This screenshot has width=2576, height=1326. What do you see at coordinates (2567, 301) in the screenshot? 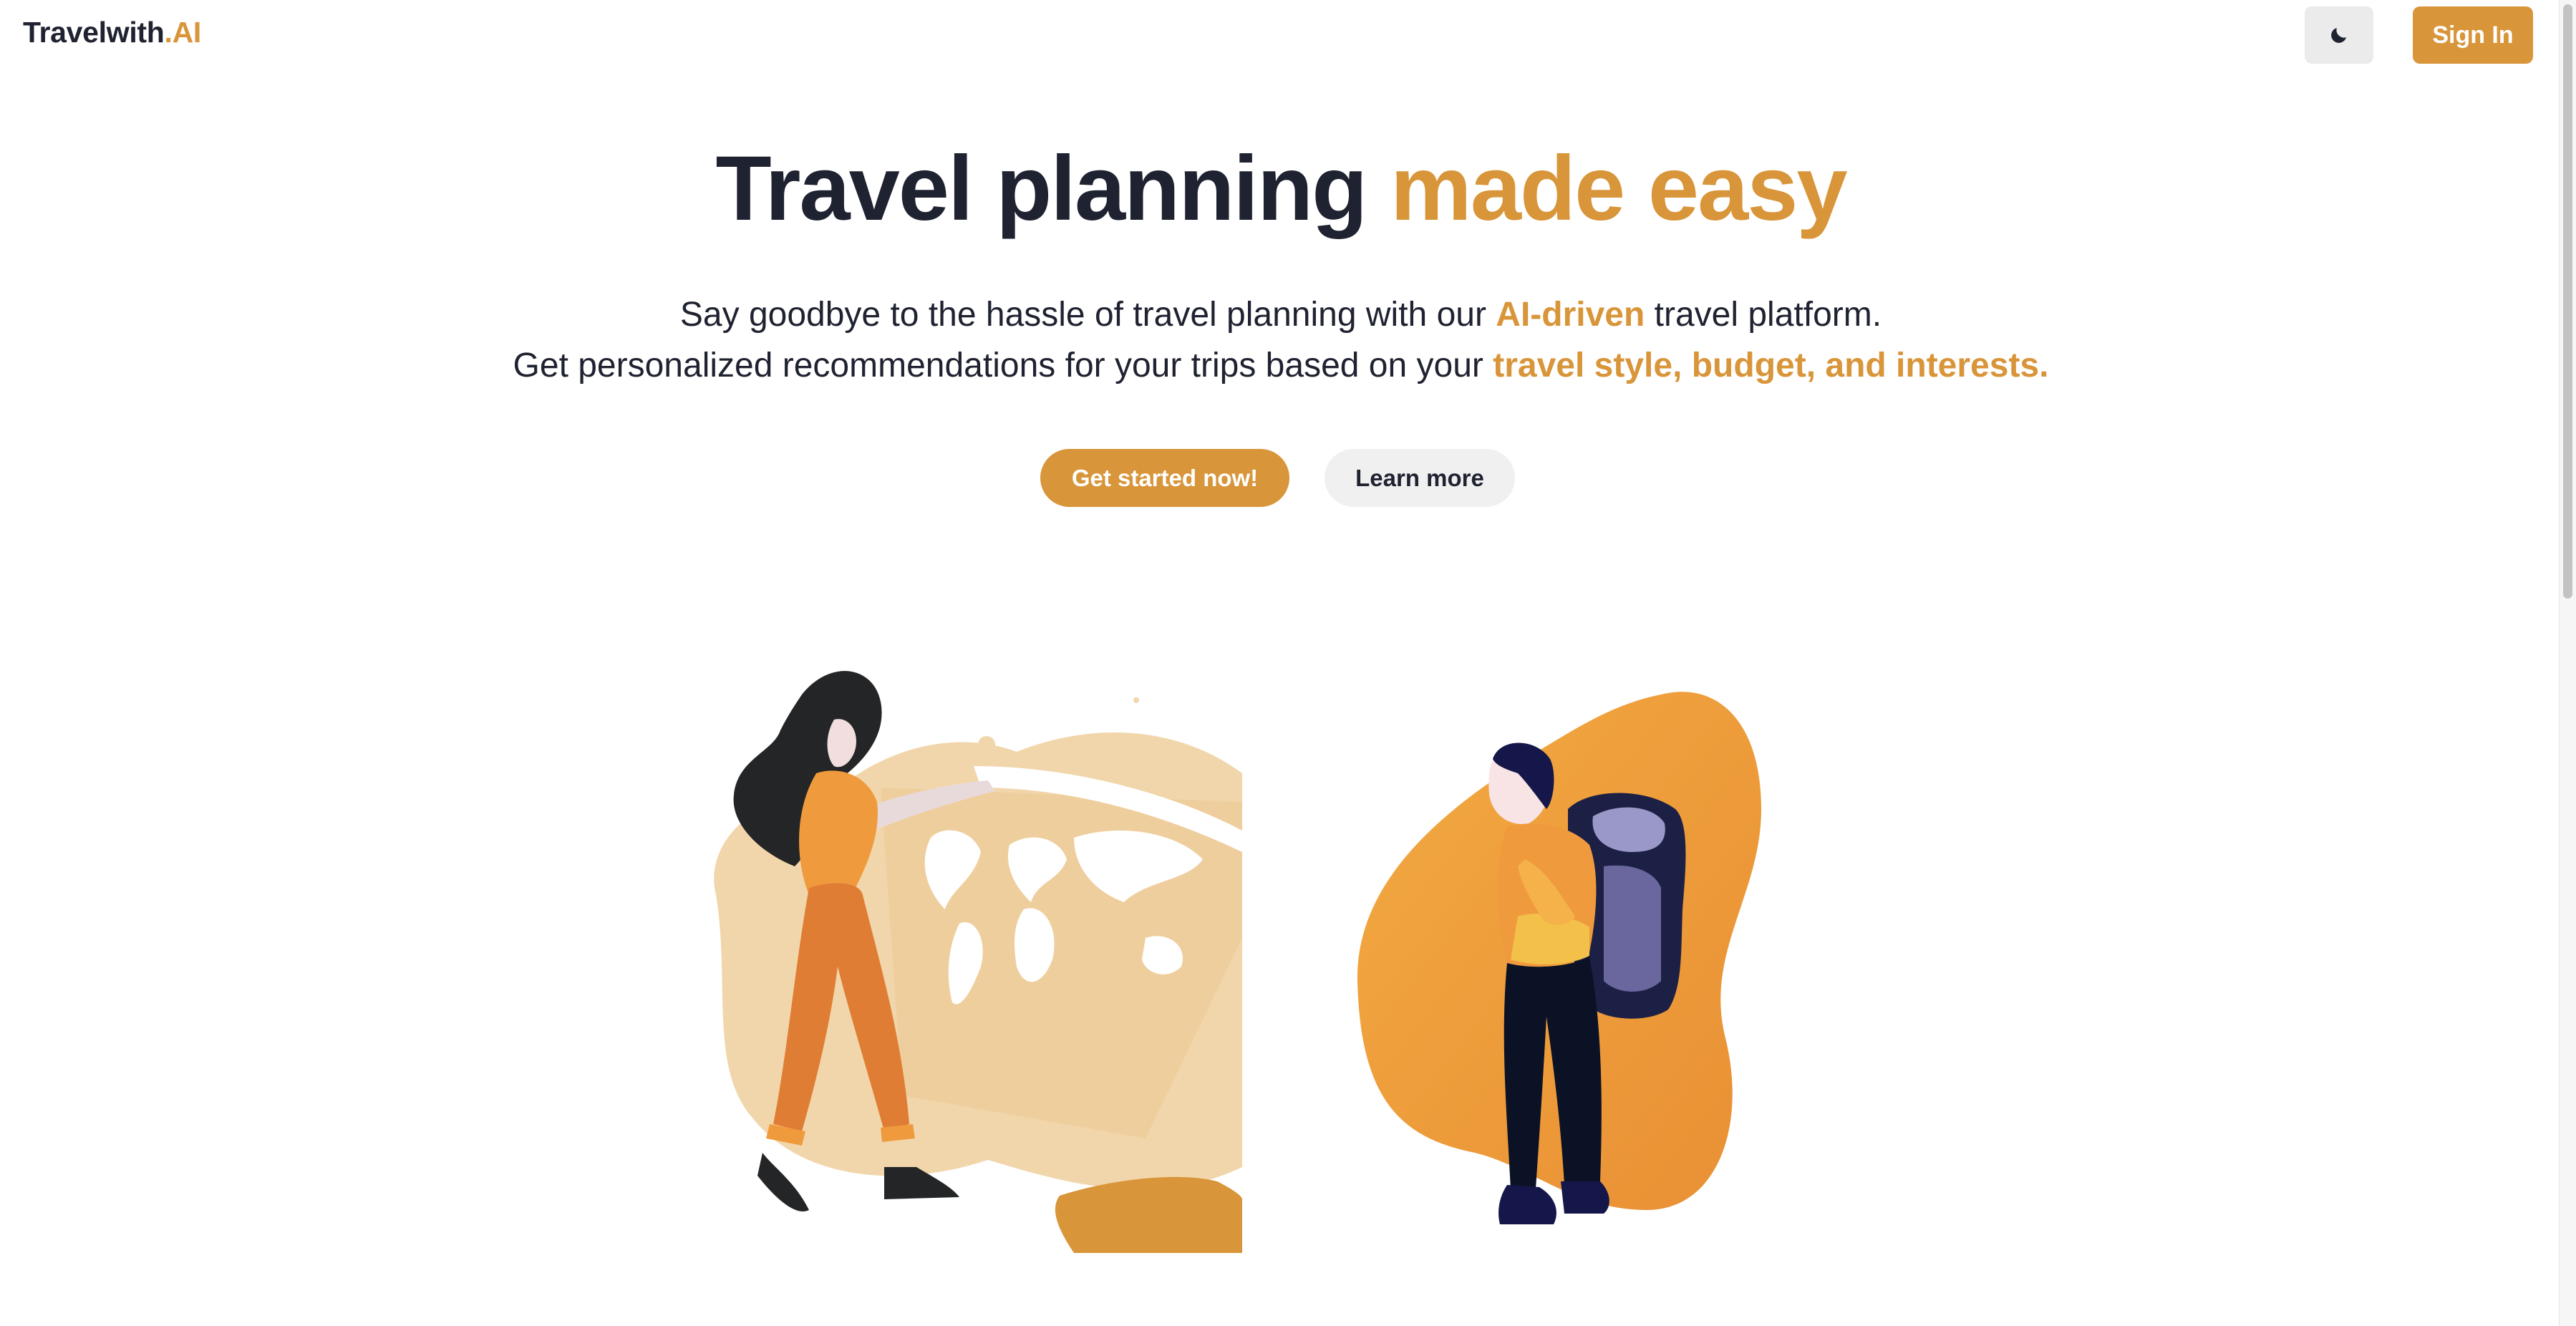
I see `scrollbar-thumb` at bounding box center [2567, 301].